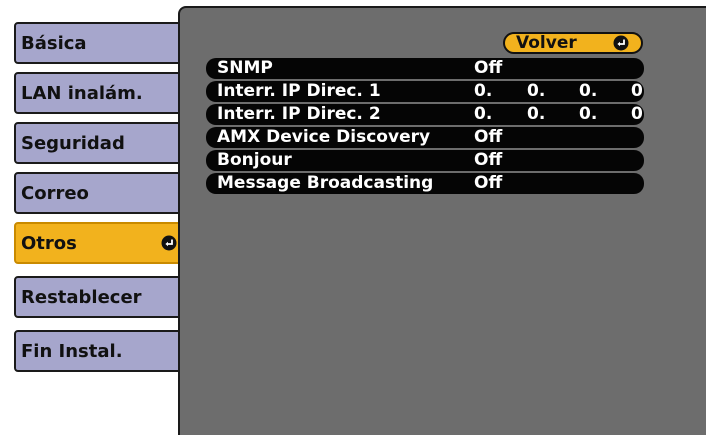 The height and width of the screenshot is (435, 706). I want to click on back-button: Volver, so click(573, 43).